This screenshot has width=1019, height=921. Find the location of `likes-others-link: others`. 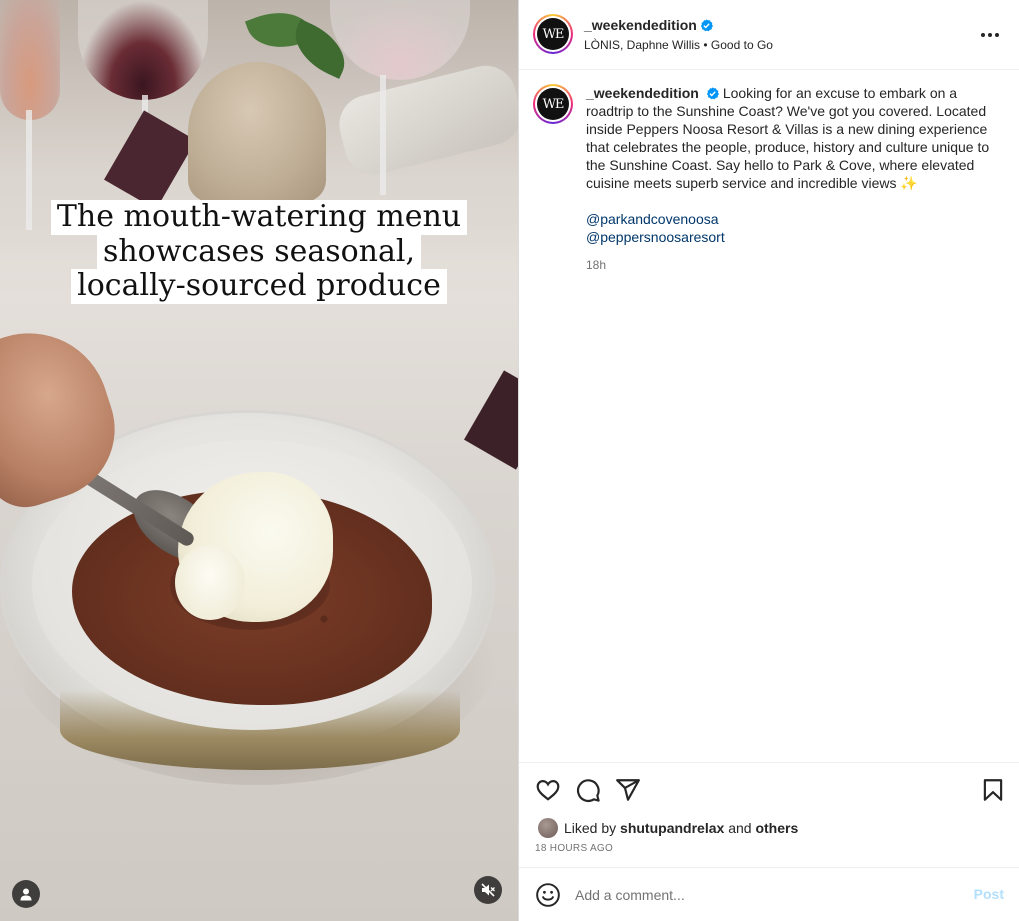

likes-others-link: others is located at coordinates (776, 828).